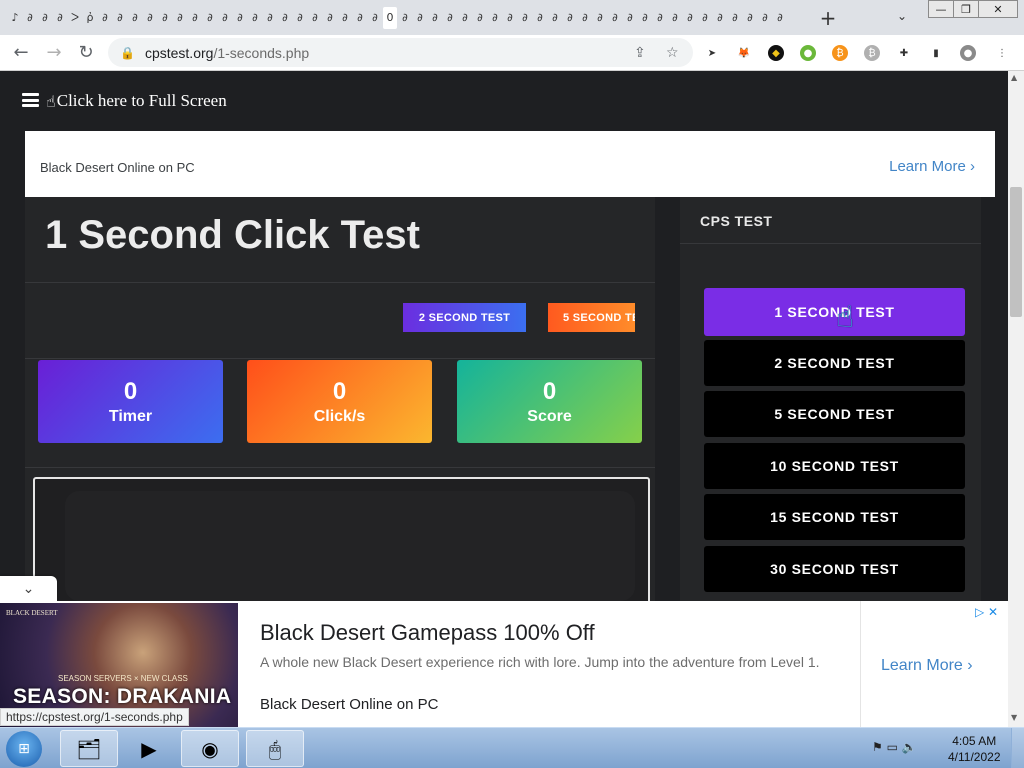 This screenshot has height=768, width=1024. I want to click on minimize-button: —, so click(941, 9).